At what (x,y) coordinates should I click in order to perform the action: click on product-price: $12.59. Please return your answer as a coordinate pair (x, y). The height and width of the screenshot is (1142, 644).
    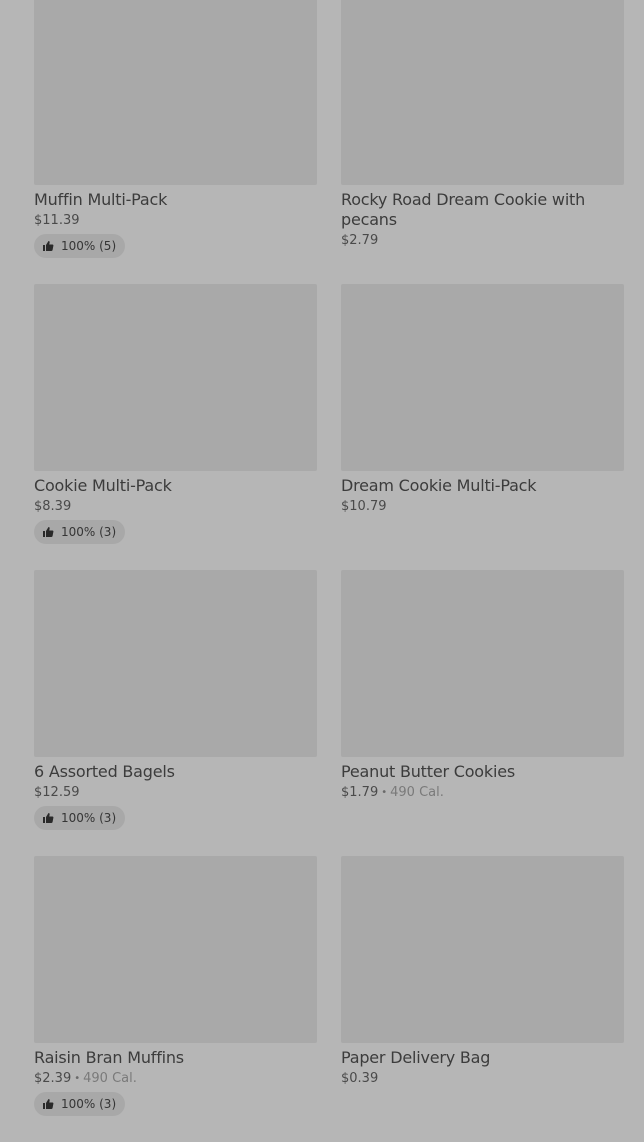
    Looking at the image, I should click on (57, 792).